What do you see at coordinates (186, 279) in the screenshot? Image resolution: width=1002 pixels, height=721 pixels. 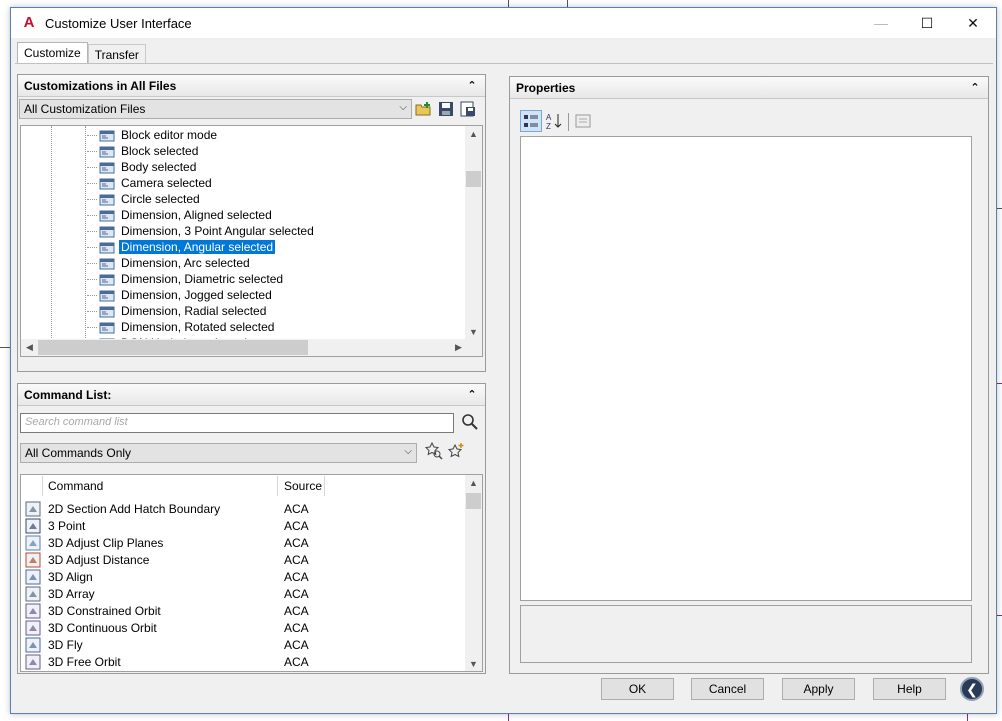 I see `tree-item: Dimension, Diametric selected` at bounding box center [186, 279].